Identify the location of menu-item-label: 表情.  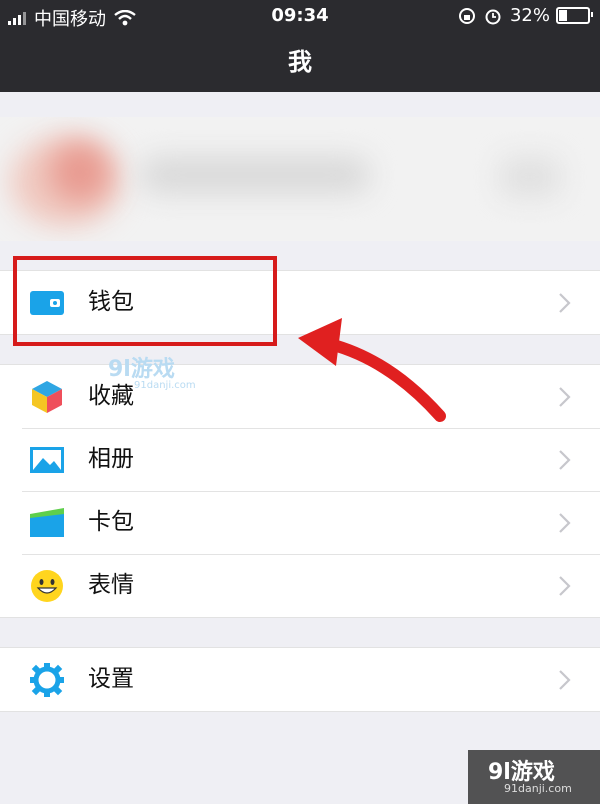
(111, 585).